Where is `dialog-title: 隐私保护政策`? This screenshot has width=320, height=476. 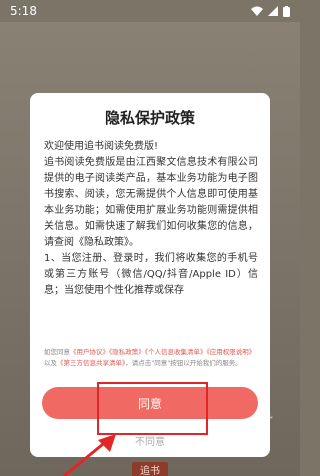
dialog-title: 隐私保护政策 is located at coordinates (149, 118).